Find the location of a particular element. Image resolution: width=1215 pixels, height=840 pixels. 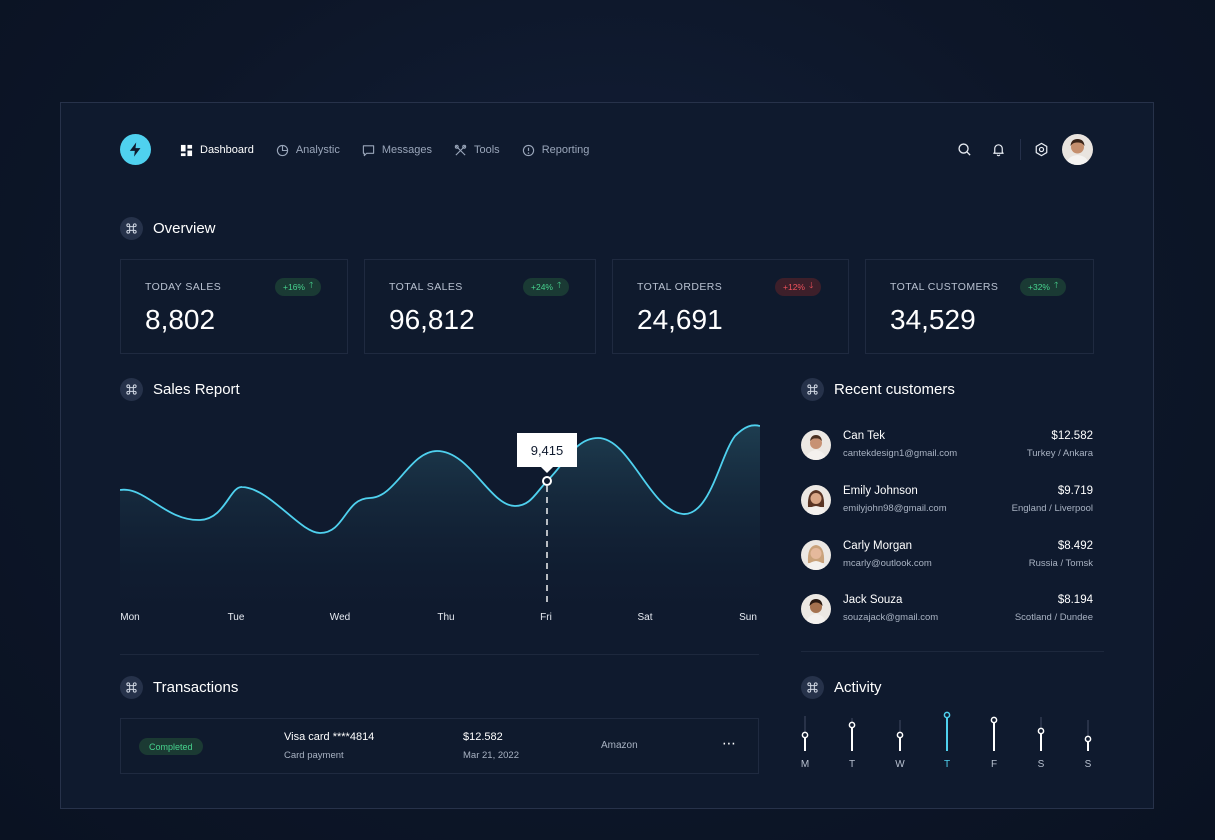

alert-circle-icon is located at coordinates (528, 150).